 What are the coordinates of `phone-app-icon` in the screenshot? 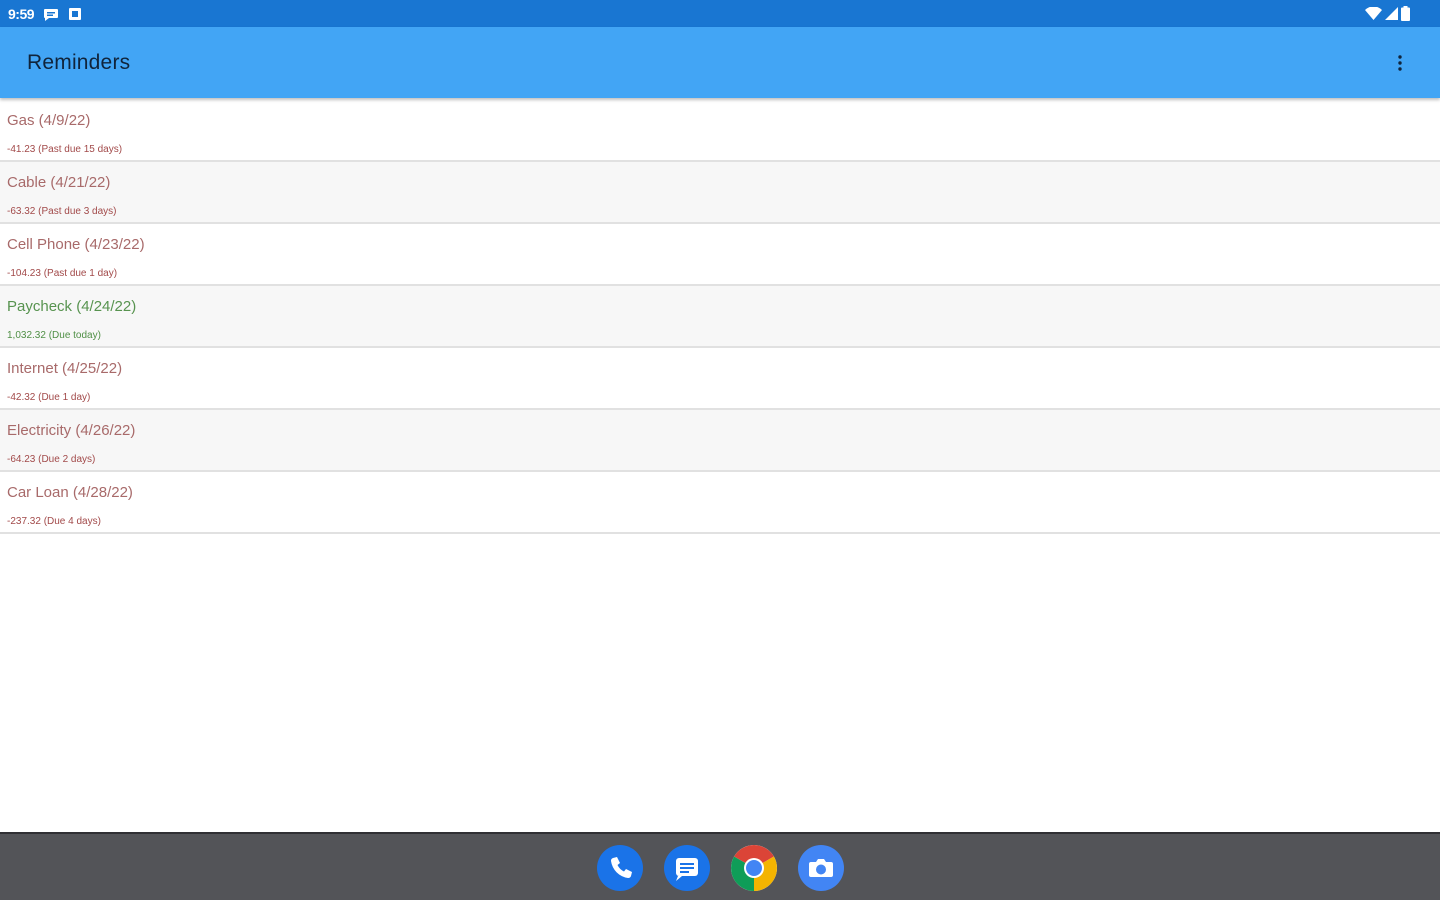 It's located at (620, 868).